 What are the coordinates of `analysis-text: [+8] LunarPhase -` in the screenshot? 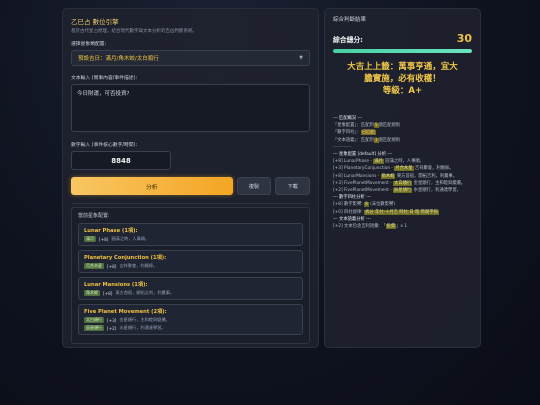 It's located at (353, 162).